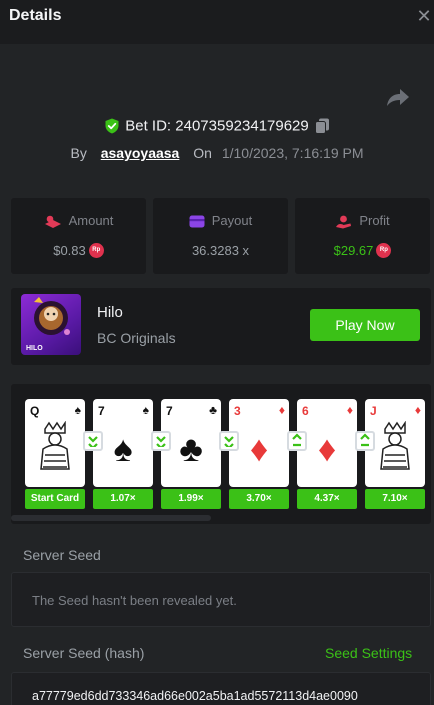 Image resolution: width=434 pixels, height=705 pixels. I want to click on svg-text: HILO, so click(34, 348).